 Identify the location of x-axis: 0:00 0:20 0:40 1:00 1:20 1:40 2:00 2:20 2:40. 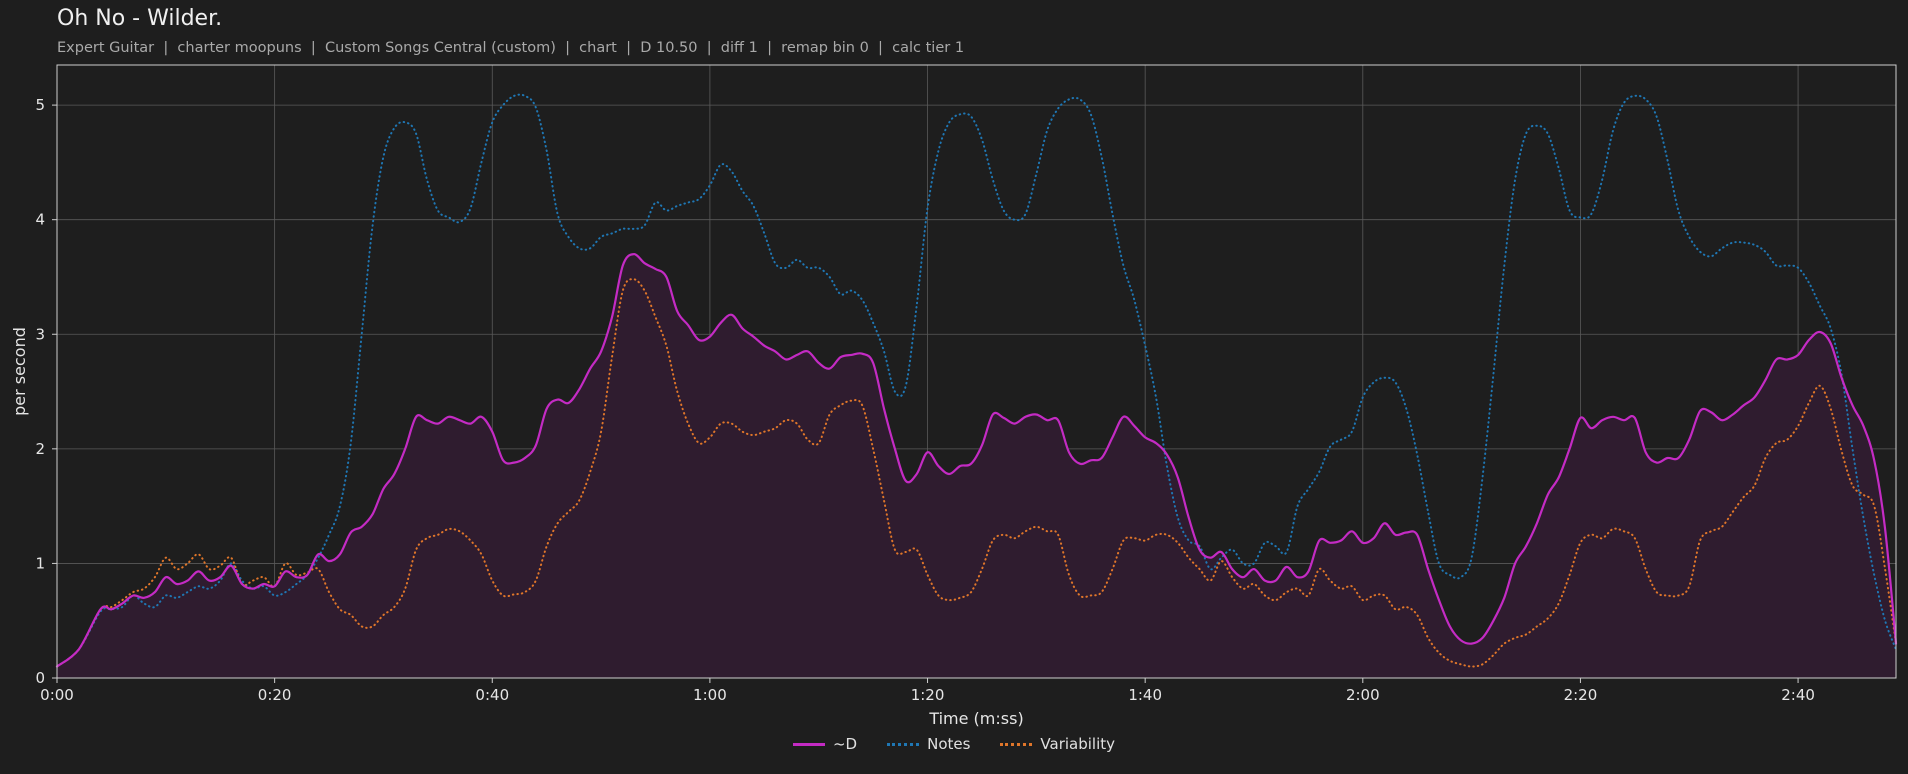
(927, 691).